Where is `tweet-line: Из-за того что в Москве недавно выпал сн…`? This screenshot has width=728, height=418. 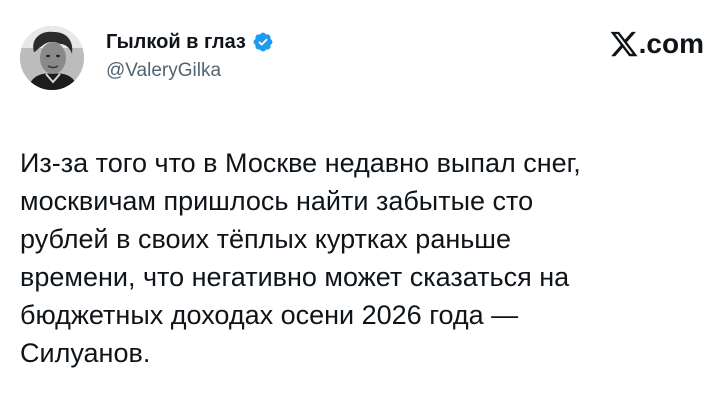 tweet-line: Из-за того что в Москве недавно выпал сн… is located at coordinates (300, 163).